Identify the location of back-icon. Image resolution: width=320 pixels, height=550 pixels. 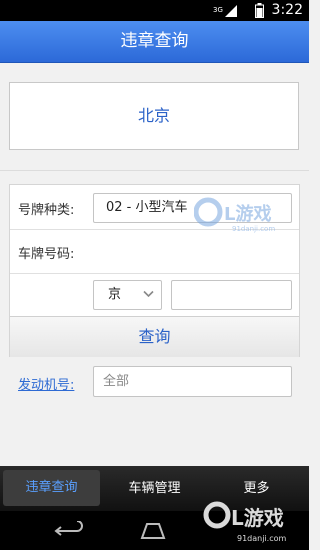
(69, 531).